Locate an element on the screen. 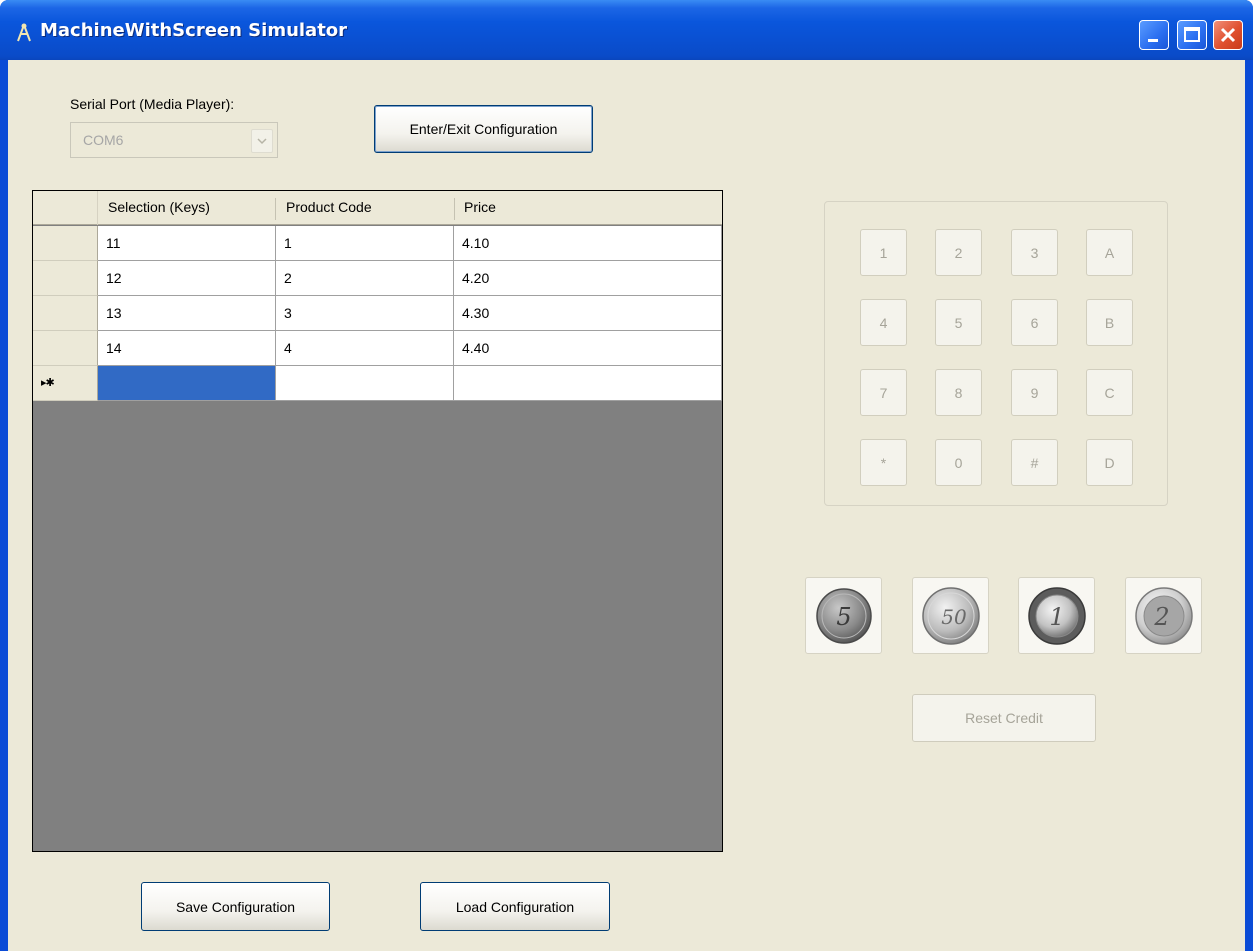  cell-product-code: 3 is located at coordinates (365, 313).